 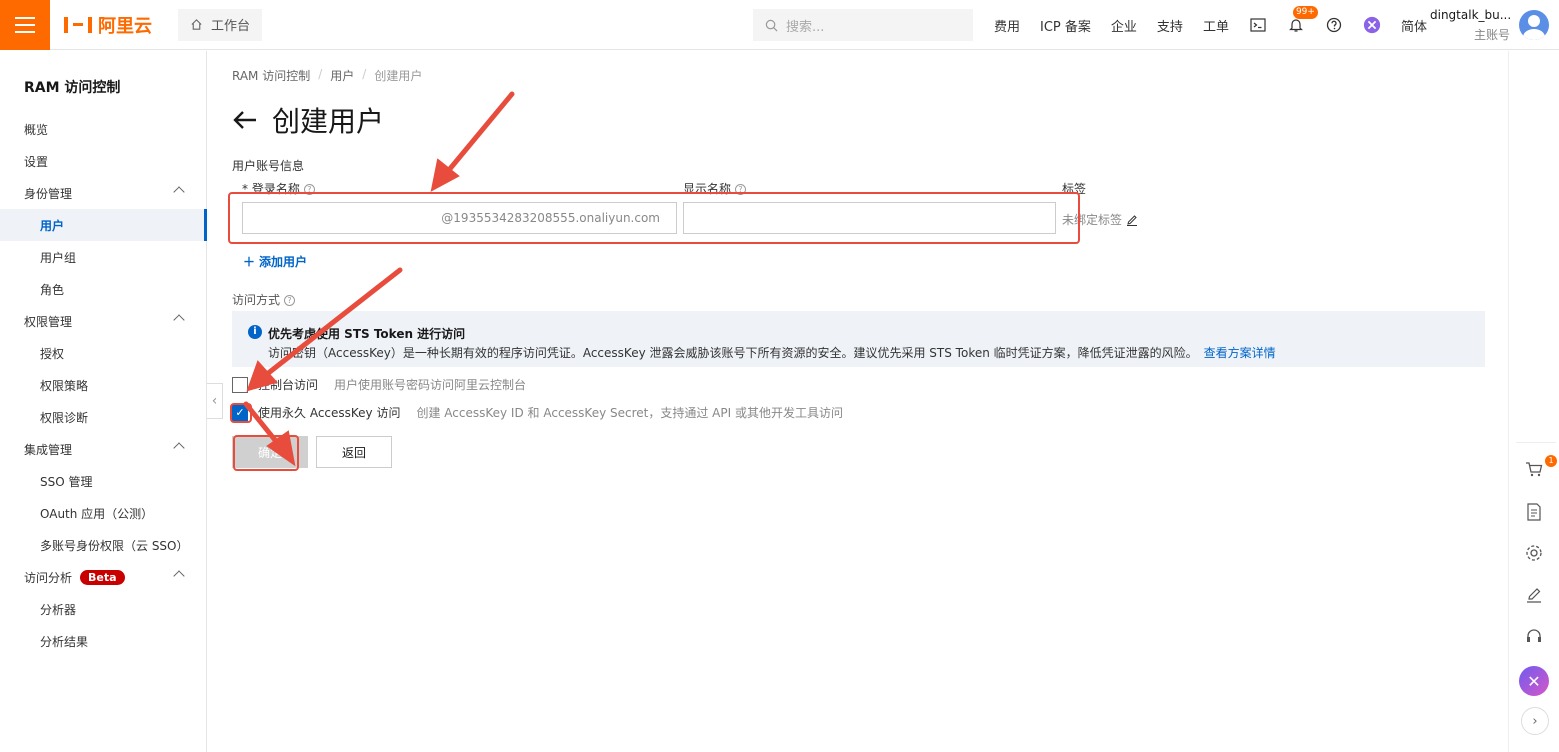 What do you see at coordinates (103, 353) in the screenshot?
I see `sidebar-item-grants: 授权` at bounding box center [103, 353].